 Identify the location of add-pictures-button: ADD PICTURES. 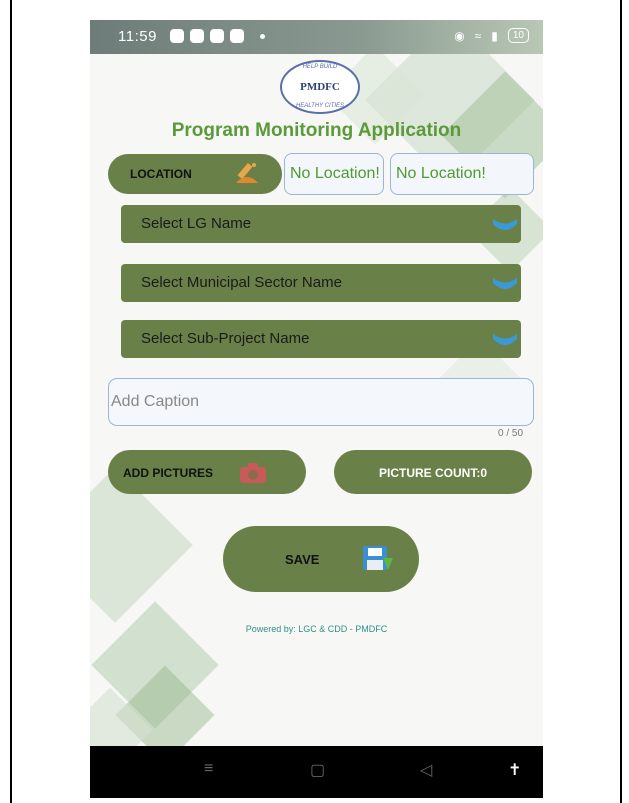
(207, 472).